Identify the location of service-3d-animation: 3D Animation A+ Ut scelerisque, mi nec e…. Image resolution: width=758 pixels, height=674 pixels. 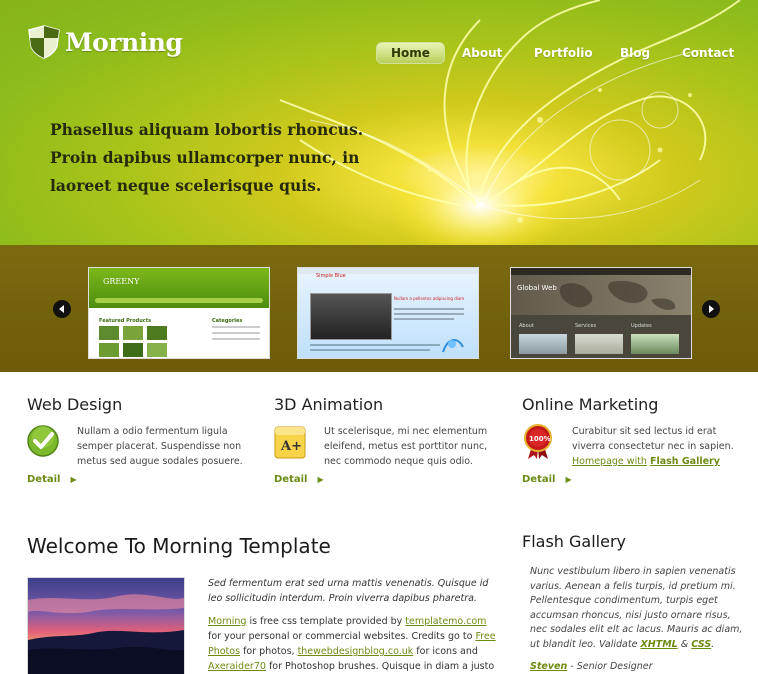
(384, 440).